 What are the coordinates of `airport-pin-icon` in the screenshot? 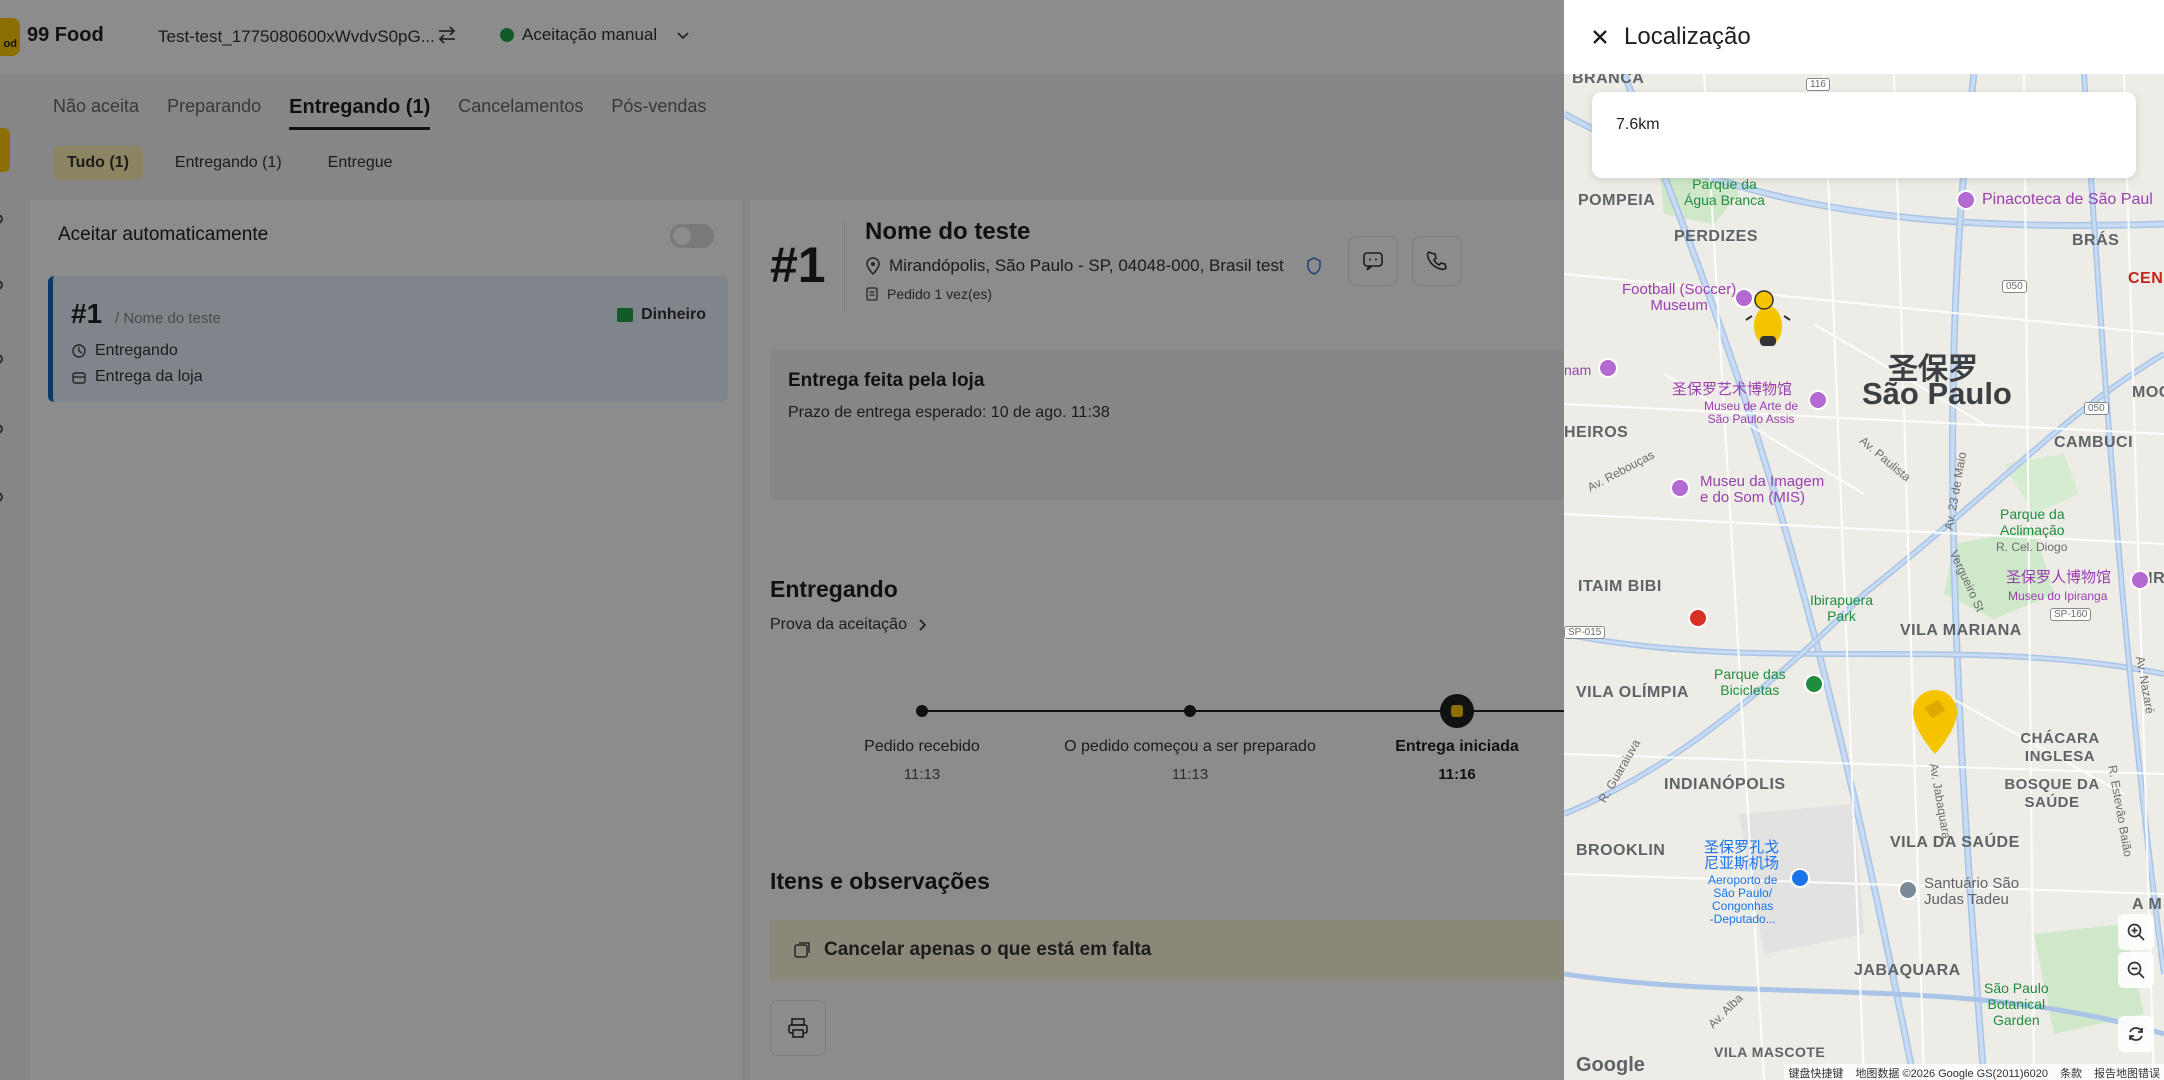 It's located at (1800, 878).